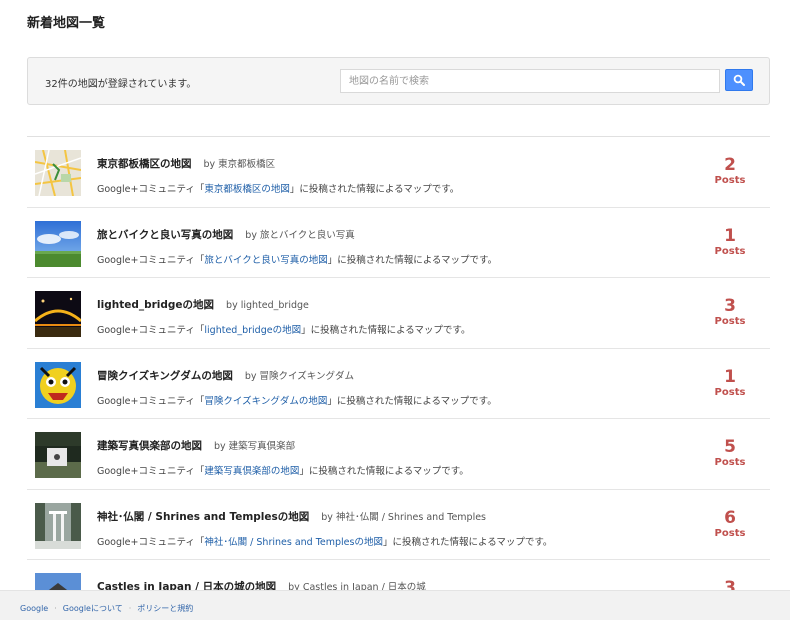 The width and height of the screenshot is (790, 620). I want to click on community-link: lighted_bridgeの地図, so click(252, 330).